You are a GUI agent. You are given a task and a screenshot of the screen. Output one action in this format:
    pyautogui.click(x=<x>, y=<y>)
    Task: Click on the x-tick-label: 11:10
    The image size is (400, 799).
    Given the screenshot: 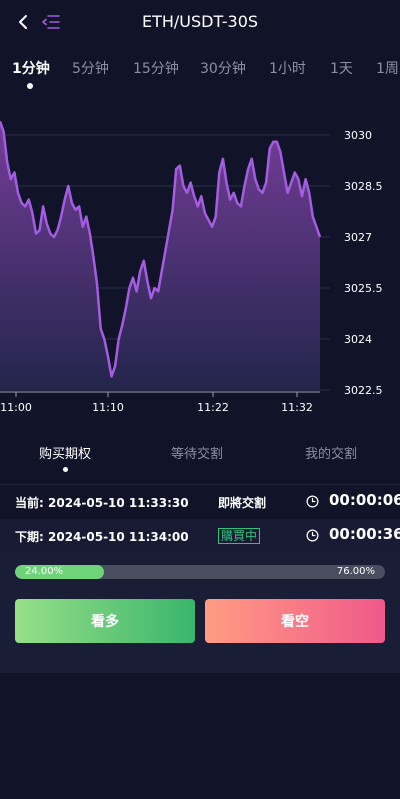 What is the action you would take?
    pyautogui.click(x=108, y=407)
    